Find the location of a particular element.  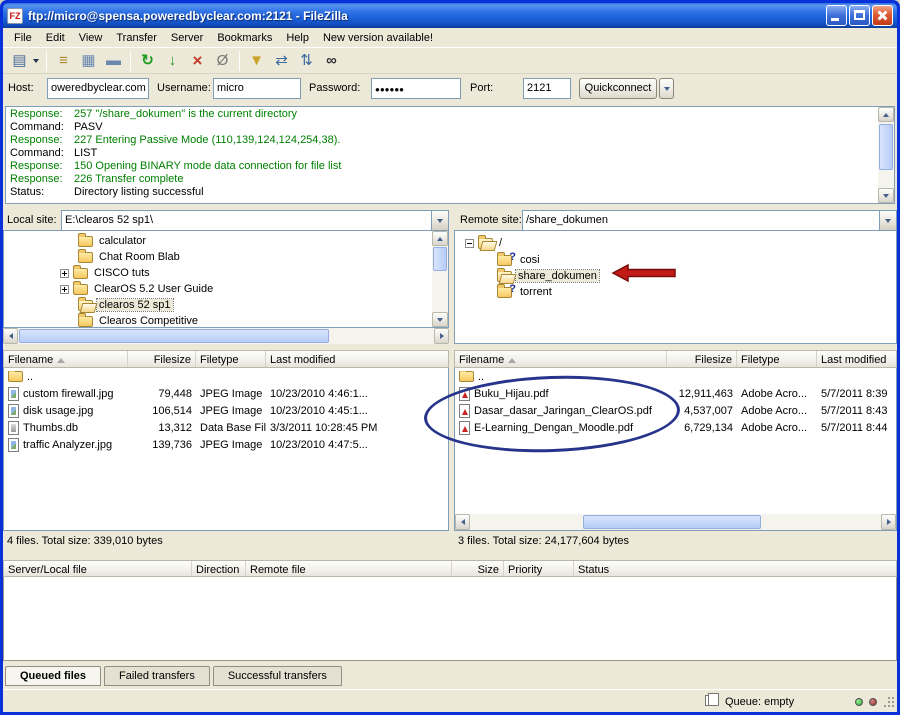

cancel-button: × is located at coordinates (197, 60).